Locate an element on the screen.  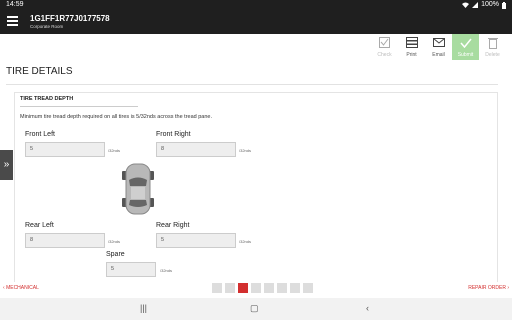
rear-right-unit: /32nds is located at coordinates (245, 241).